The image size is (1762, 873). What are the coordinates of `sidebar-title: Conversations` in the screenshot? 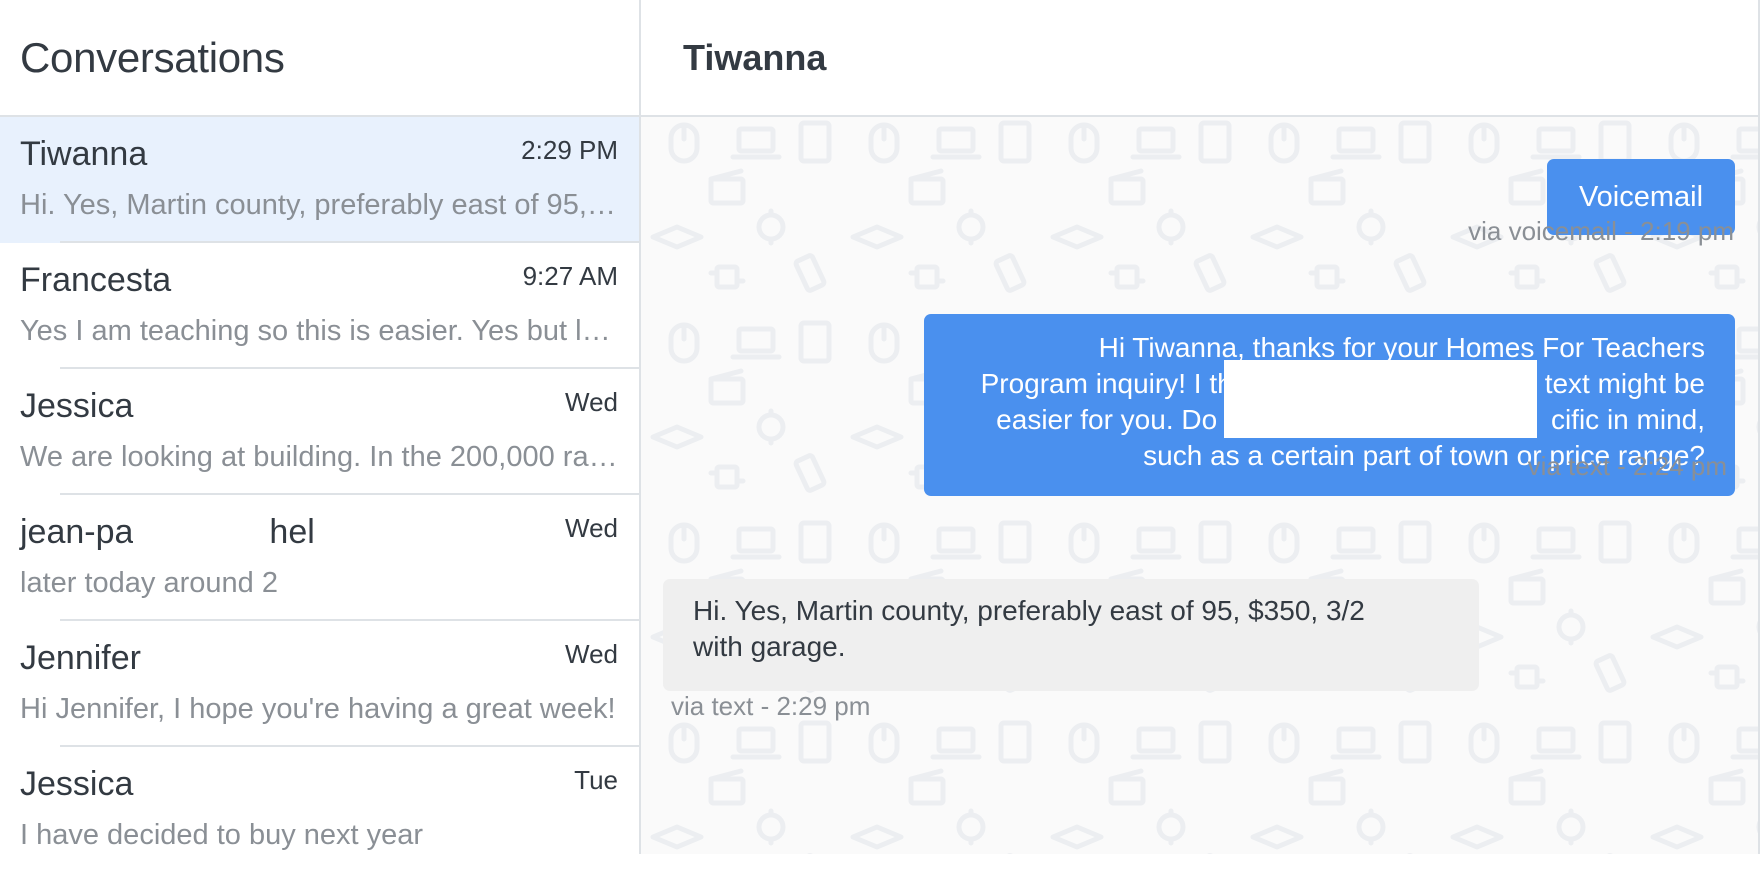 It's located at (152, 57).